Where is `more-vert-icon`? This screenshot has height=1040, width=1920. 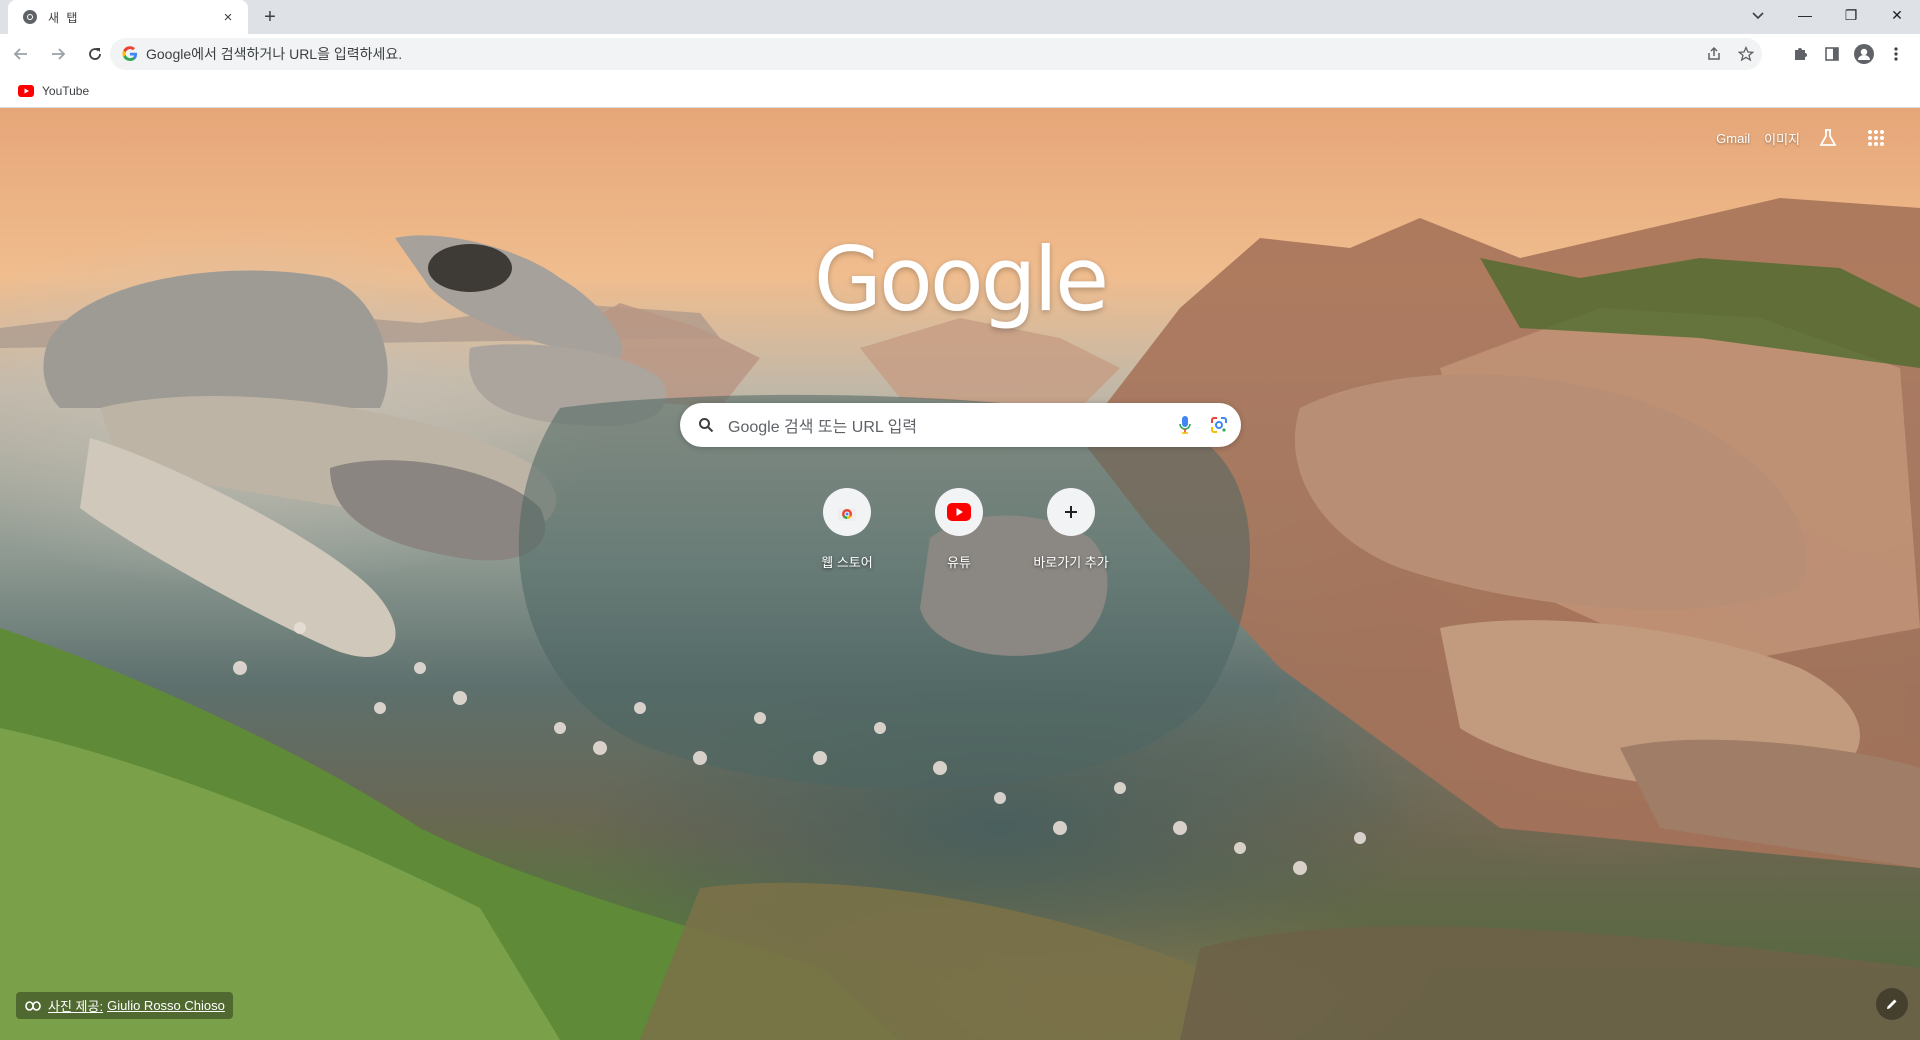 more-vert-icon is located at coordinates (1896, 54).